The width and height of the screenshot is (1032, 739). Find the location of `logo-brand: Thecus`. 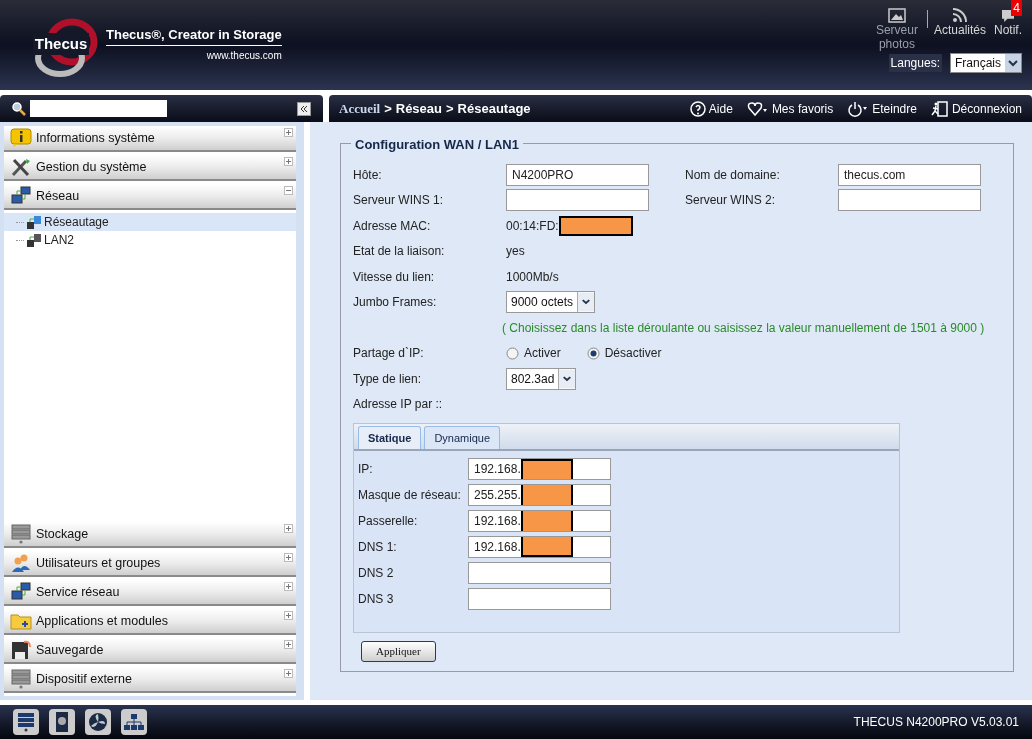

logo-brand: Thecus is located at coordinates (61, 44).